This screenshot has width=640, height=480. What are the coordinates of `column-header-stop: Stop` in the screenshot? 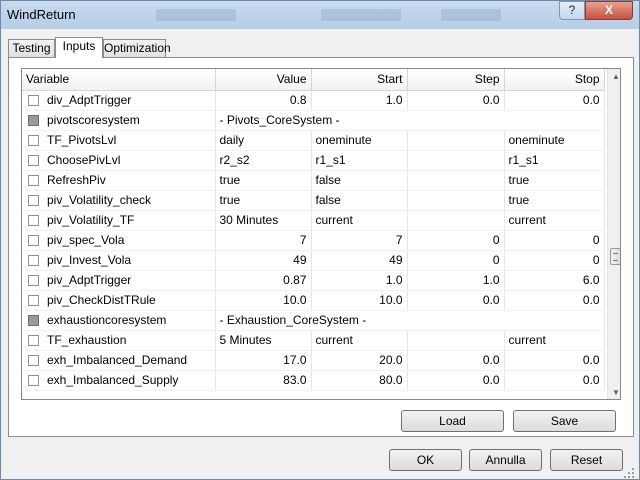 It's located at (554, 80).